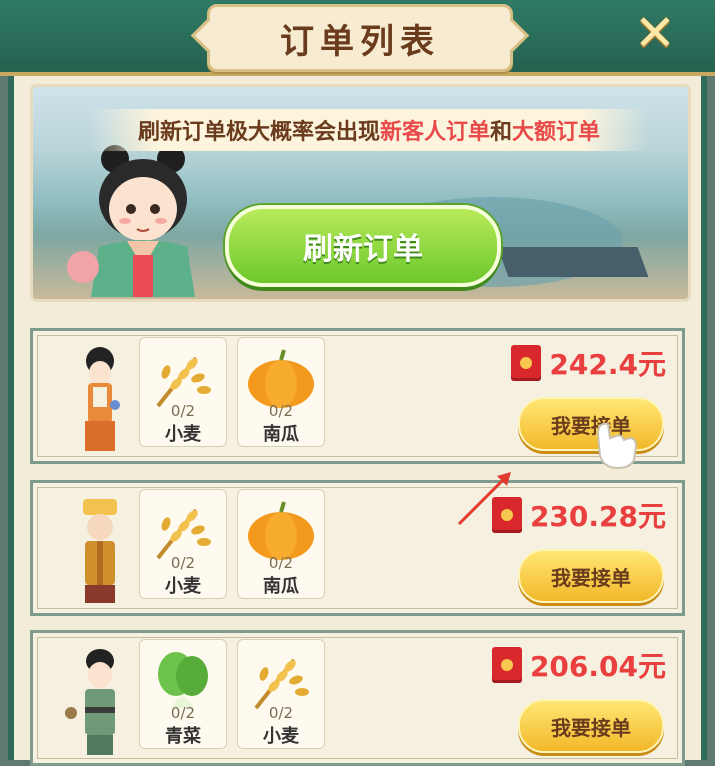 This screenshot has width=715, height=766. What do you see at coordinates (556, 132) in the screenshot?
I see `highlight-big-order: 大额订单` at bounding box center [556, 132].